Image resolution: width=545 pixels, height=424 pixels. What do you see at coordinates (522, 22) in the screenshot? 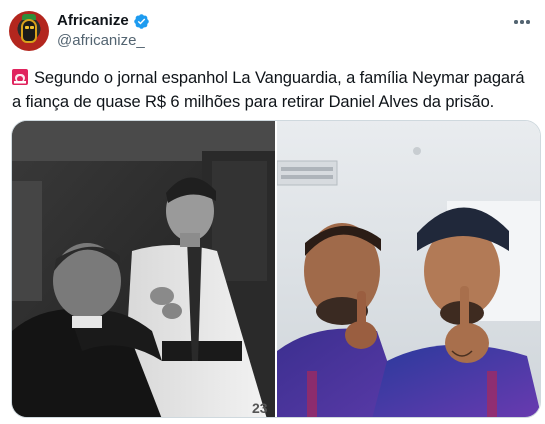
I see `more-options-icon` at bounding box center [522, 22].